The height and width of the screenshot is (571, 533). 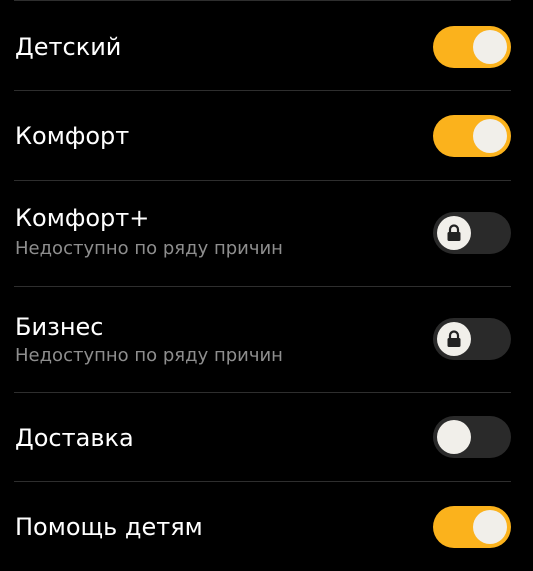 I want to click on toggle-switch-komfort, so click(x=472, y=136).